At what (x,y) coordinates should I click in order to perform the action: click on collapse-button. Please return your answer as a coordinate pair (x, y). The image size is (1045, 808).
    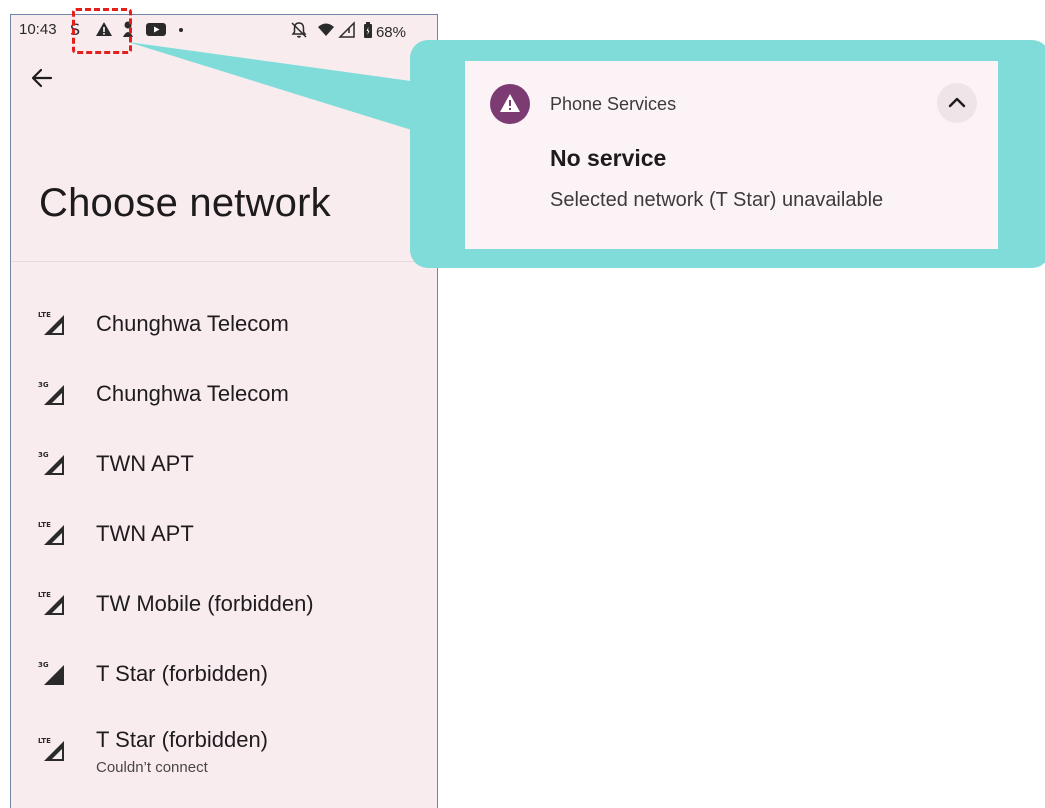
    Looking at the image, I should click on (957, 103).